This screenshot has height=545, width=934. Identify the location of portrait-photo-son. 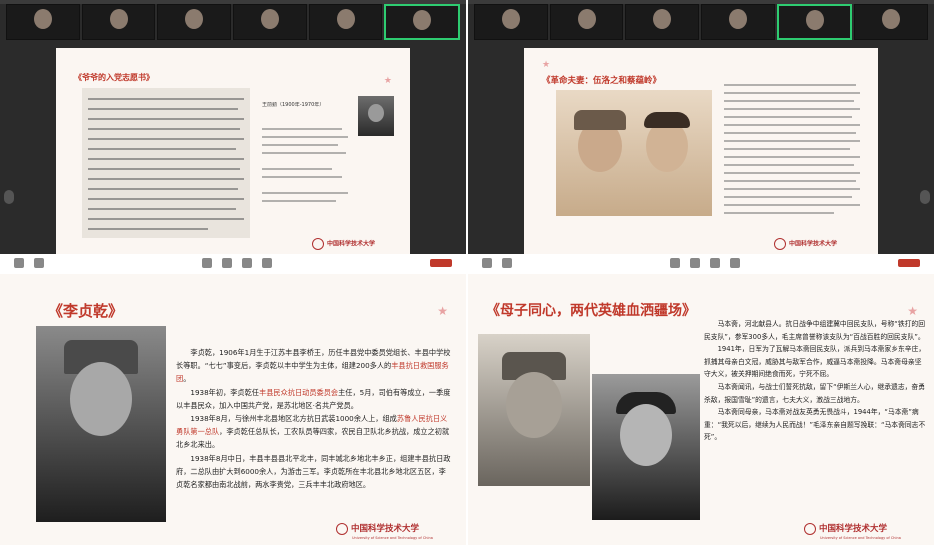
(534, 410).